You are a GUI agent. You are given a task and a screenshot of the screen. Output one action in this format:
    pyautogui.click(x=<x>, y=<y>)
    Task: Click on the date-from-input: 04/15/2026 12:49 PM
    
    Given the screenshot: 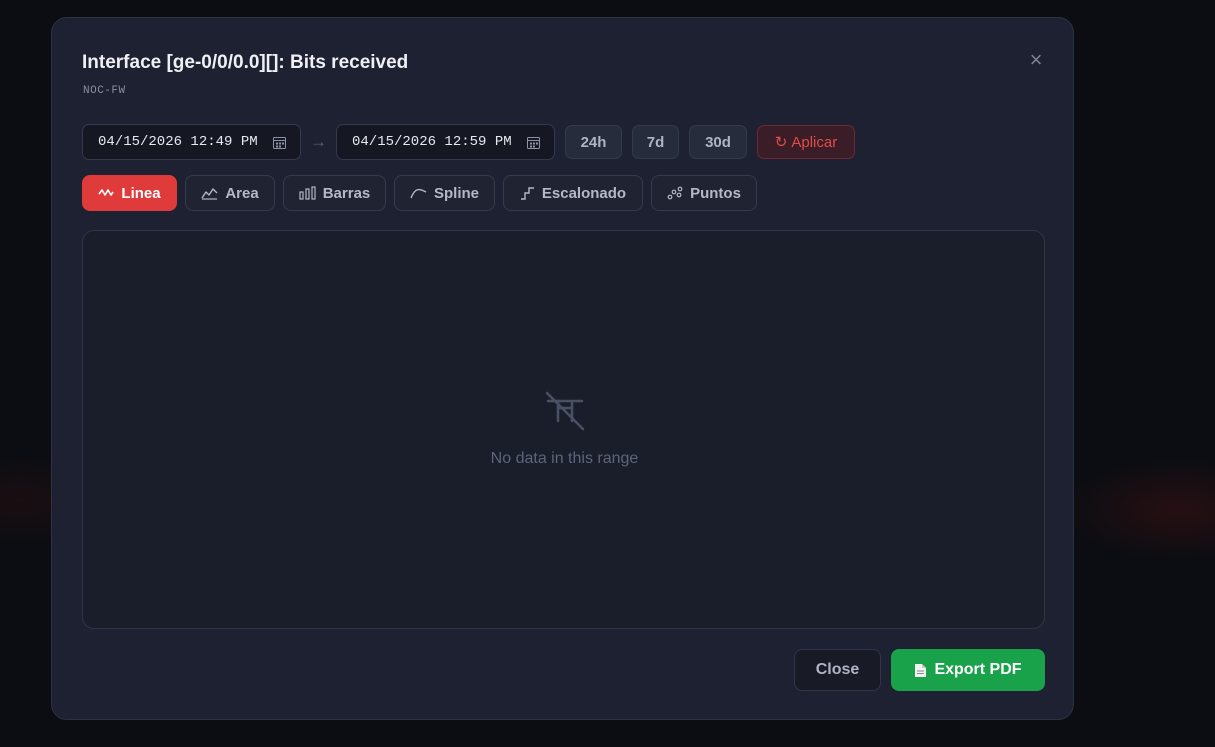 What is the action you would take?
    pyautogui.click(x=191, y=142)
    